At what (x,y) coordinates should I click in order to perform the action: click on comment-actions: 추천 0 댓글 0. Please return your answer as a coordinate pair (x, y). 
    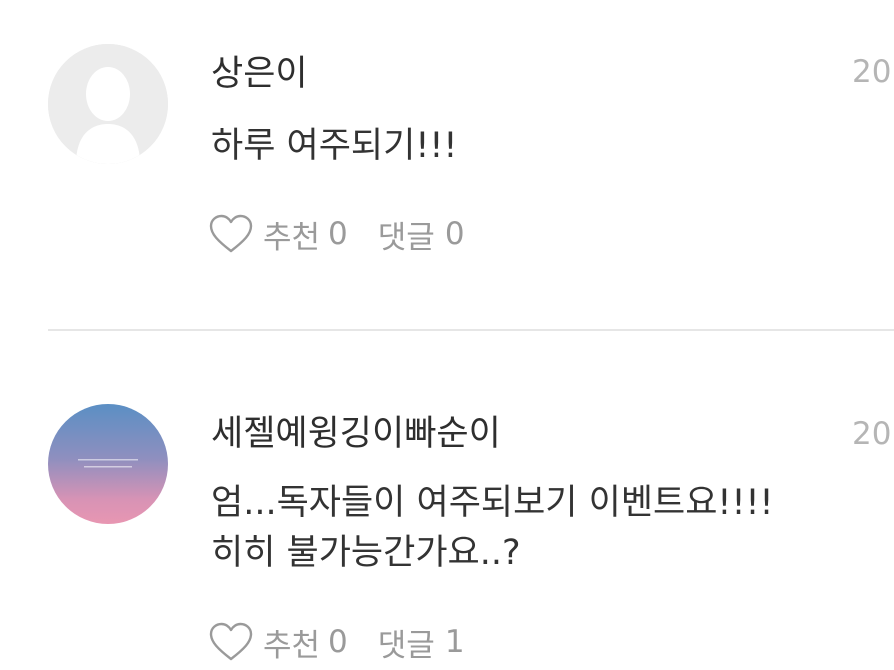
    Looking at the image, I should click on (337, 234).